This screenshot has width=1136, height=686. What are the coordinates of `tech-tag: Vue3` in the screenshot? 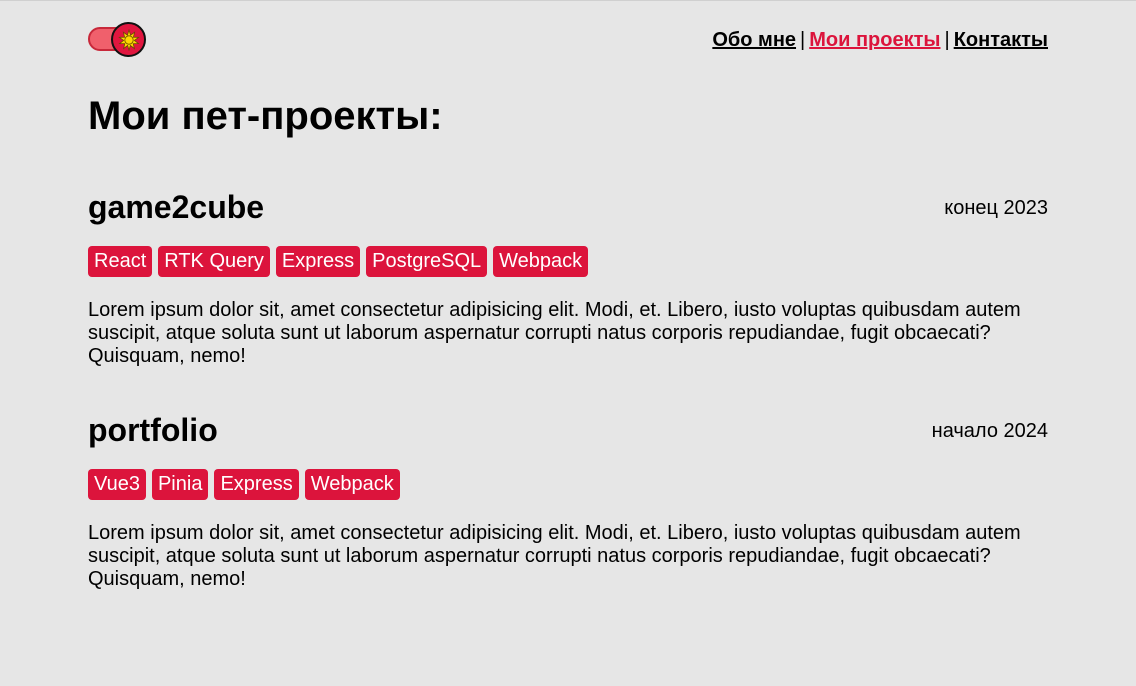 It's located at (117, 484).